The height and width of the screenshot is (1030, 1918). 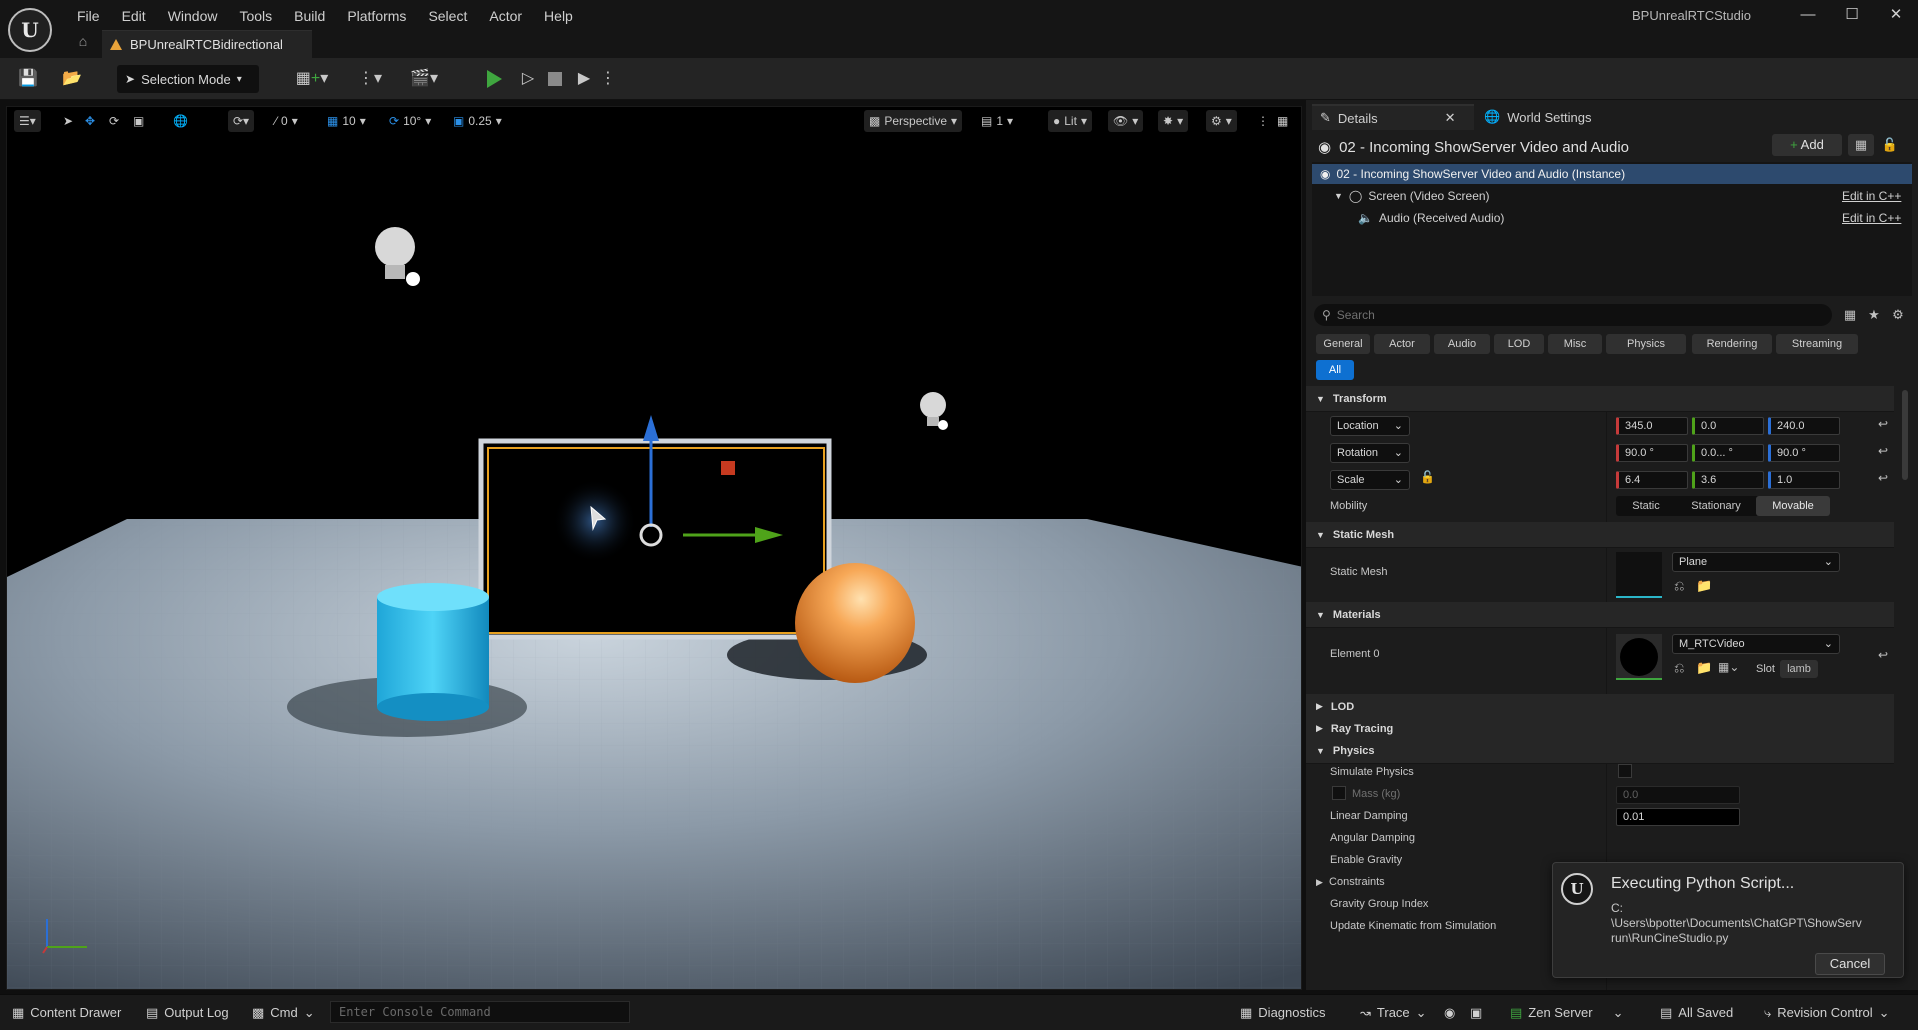 What do you see at coordinates (27, 121) in the screenshot?
I see `viewport-options-button: ☰▾` at bounding box center [27, 121].